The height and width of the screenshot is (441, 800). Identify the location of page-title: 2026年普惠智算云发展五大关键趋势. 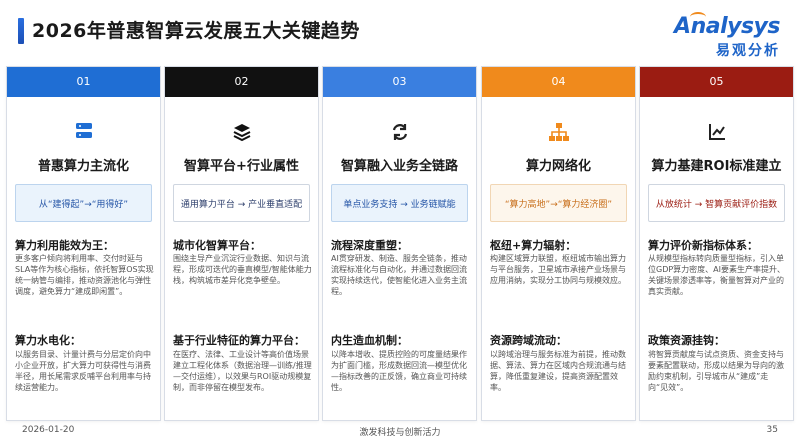
(196, 31).